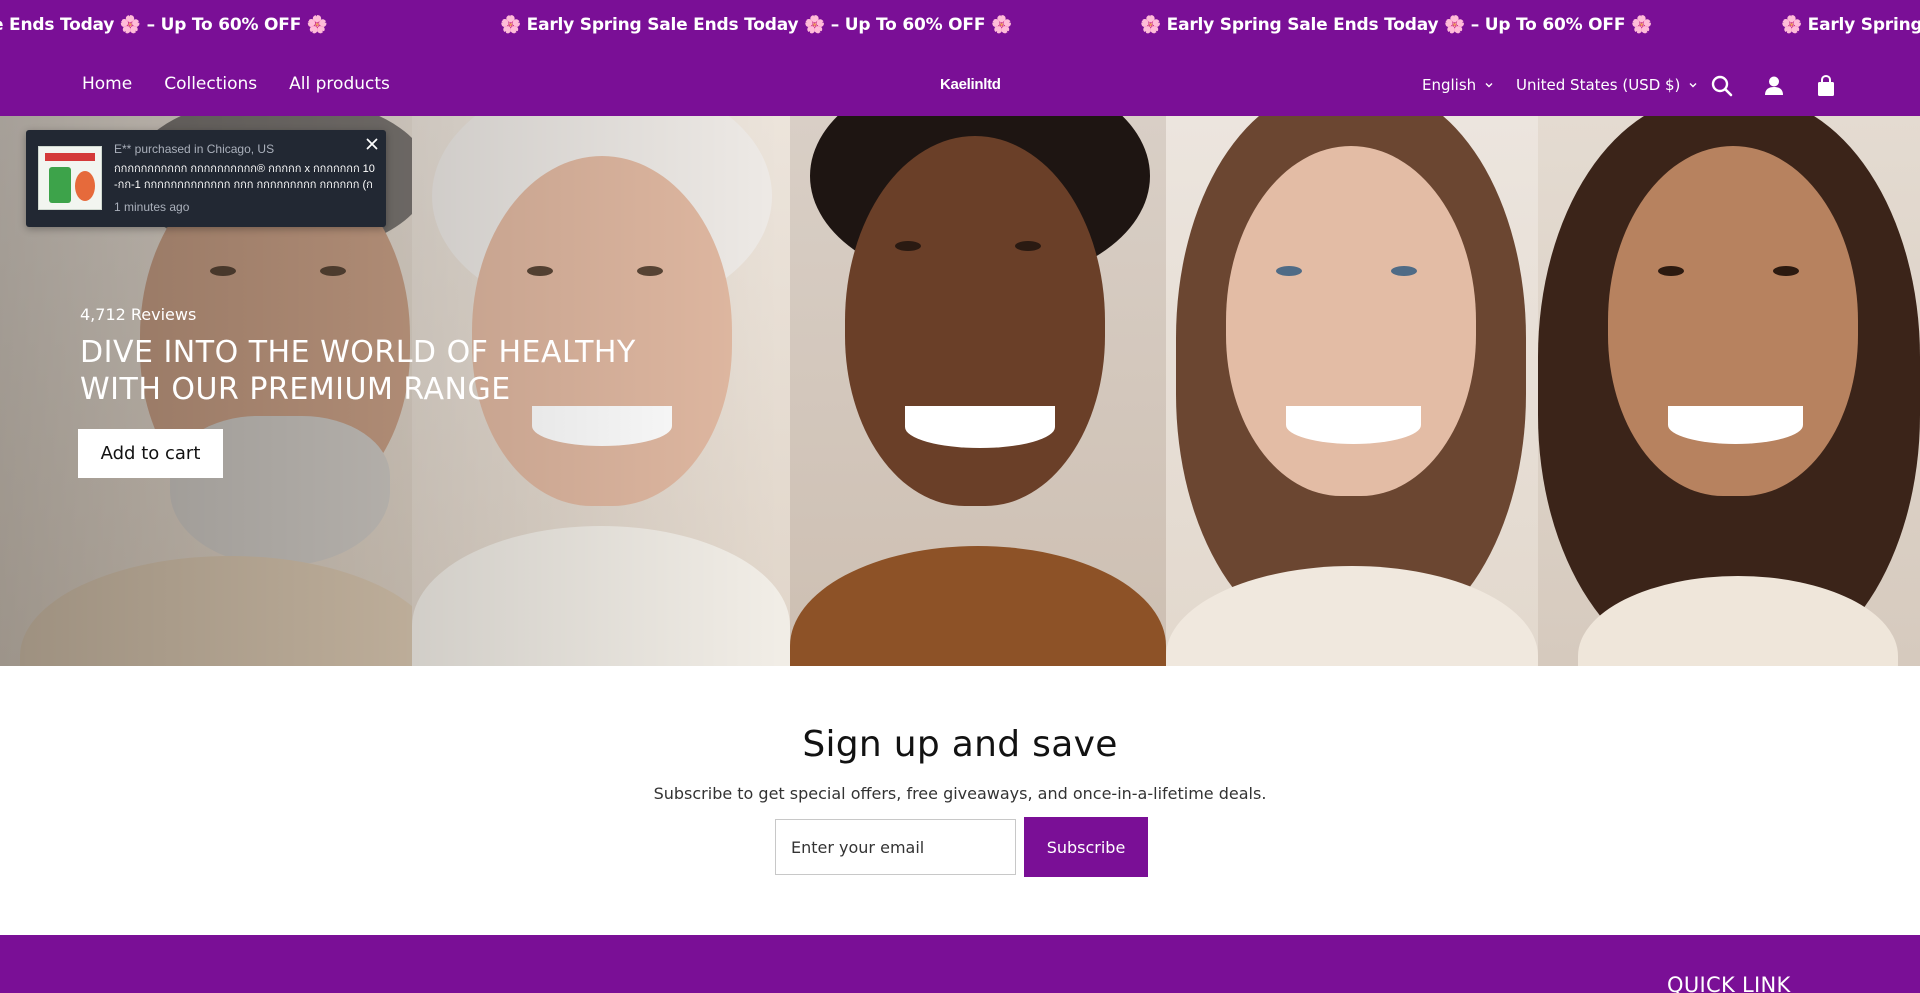  Describe the element at coordinates (895, 847) in the screenshot. I see `email-field` at that location.